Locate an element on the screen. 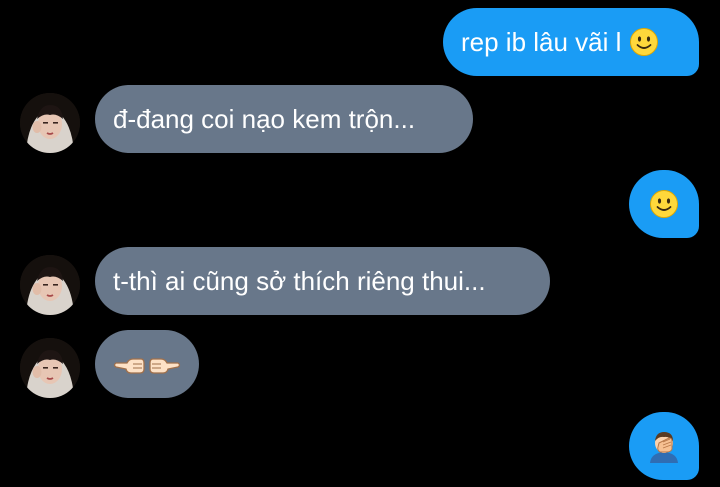 The image size is (720, 487). pointing-hands-icon is located at coordinates (147, 364).